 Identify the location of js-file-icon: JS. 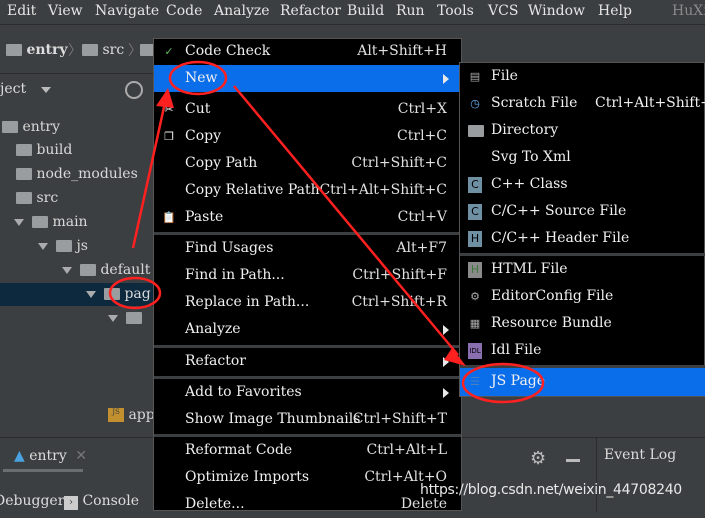
(116, 415).